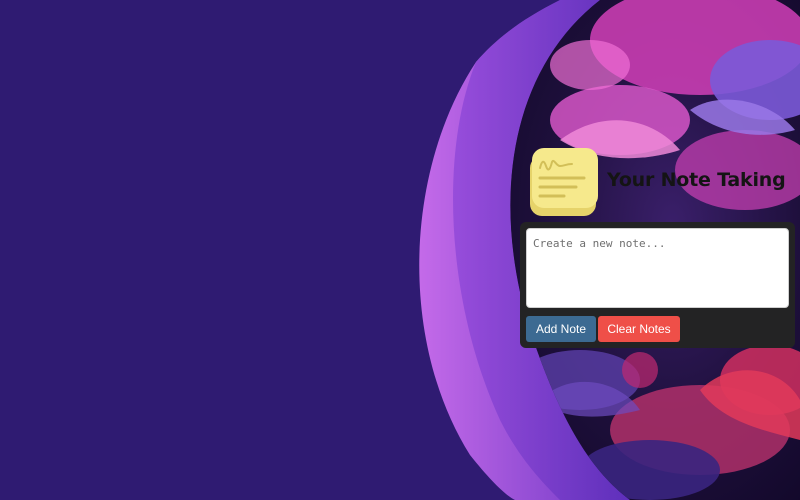 The image size is (800, 500). I want to click on clear-notes-button: Clear Notes, so click(639, 329).